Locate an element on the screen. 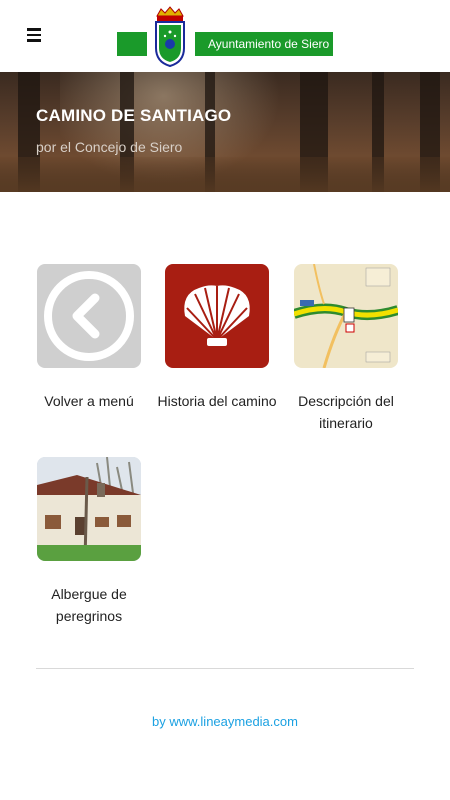 Image resolution: width=450 pixels, height=800 pixels. hero-subtitle: por el Concejo de Siero is located at coordinates (109, 147).